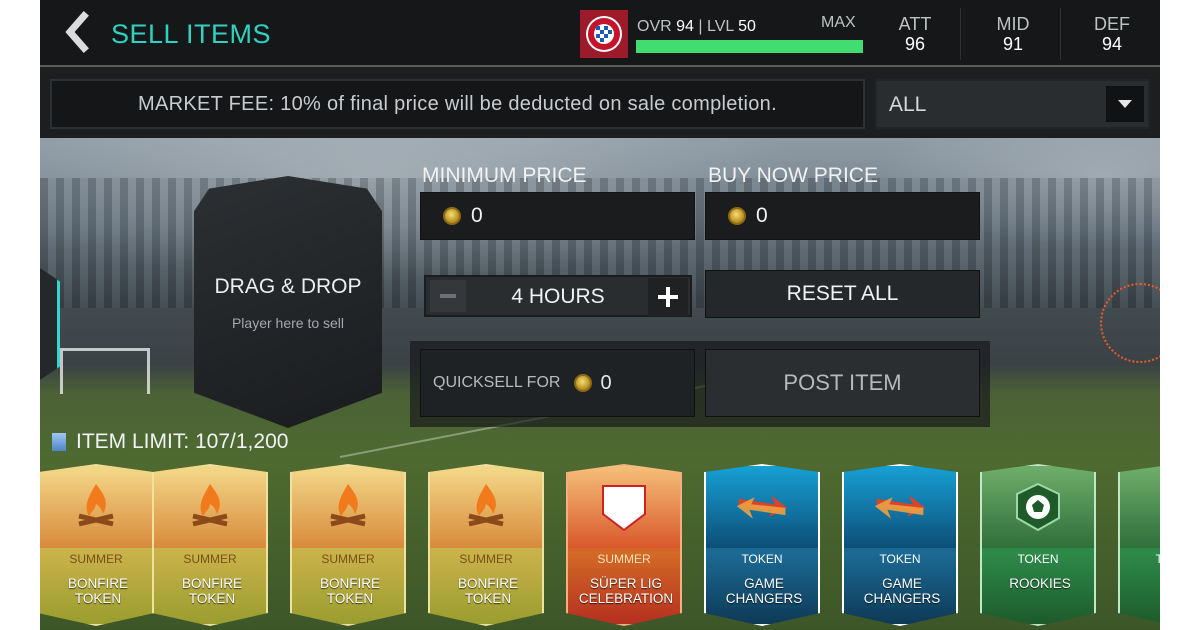 The width and height of the screenshot is (1200, 630). What do you see at coordinates (685, 26) in the screenshot?
I see `ovr-value: 94` at bounding box center [685, 26].